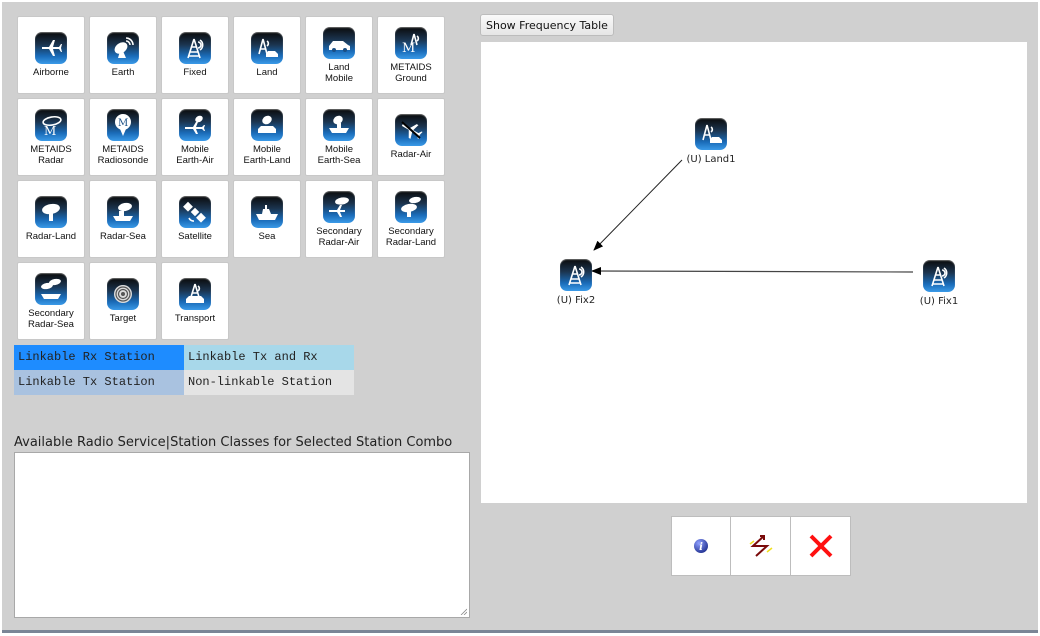 The height and width of the screenshot is (636, 1040). I want to click on station-tile: Mobile Earth-Air, so click(195, 137).